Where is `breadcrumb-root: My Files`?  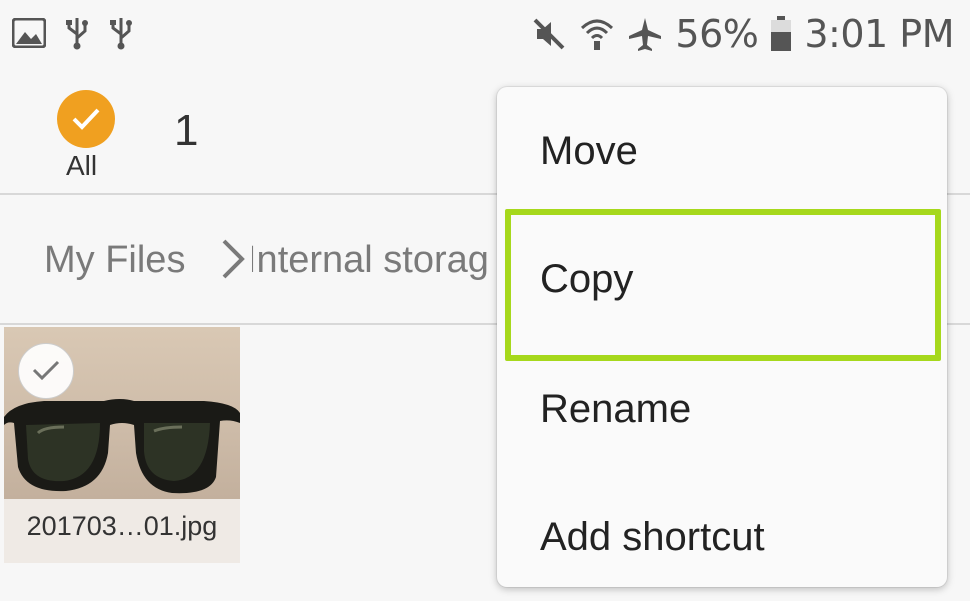
breadcrumb-root: My Files is located at coordinates (114, 260).